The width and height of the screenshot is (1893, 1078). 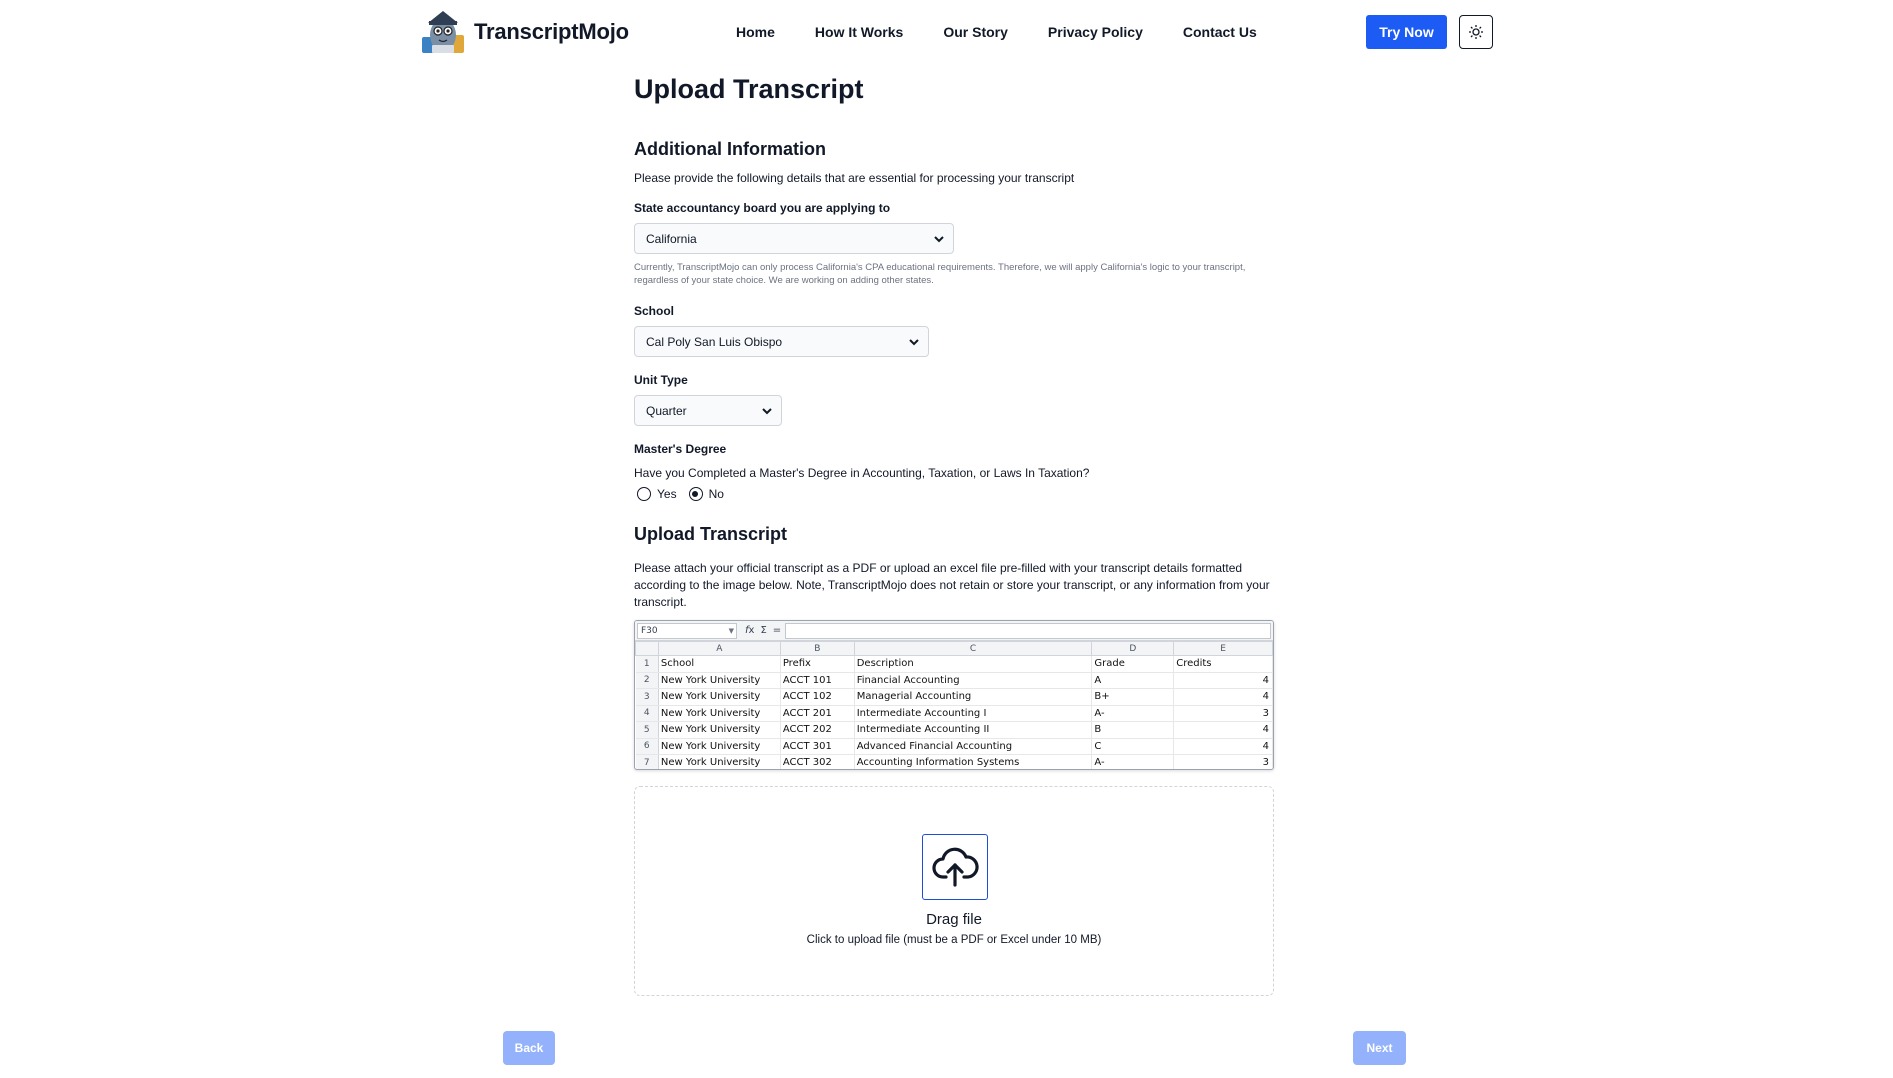 What do you see at coordinates (975, 32) in the screenshot?
I see `nav-our-story: Our Story` at bounding box center [975, 32].